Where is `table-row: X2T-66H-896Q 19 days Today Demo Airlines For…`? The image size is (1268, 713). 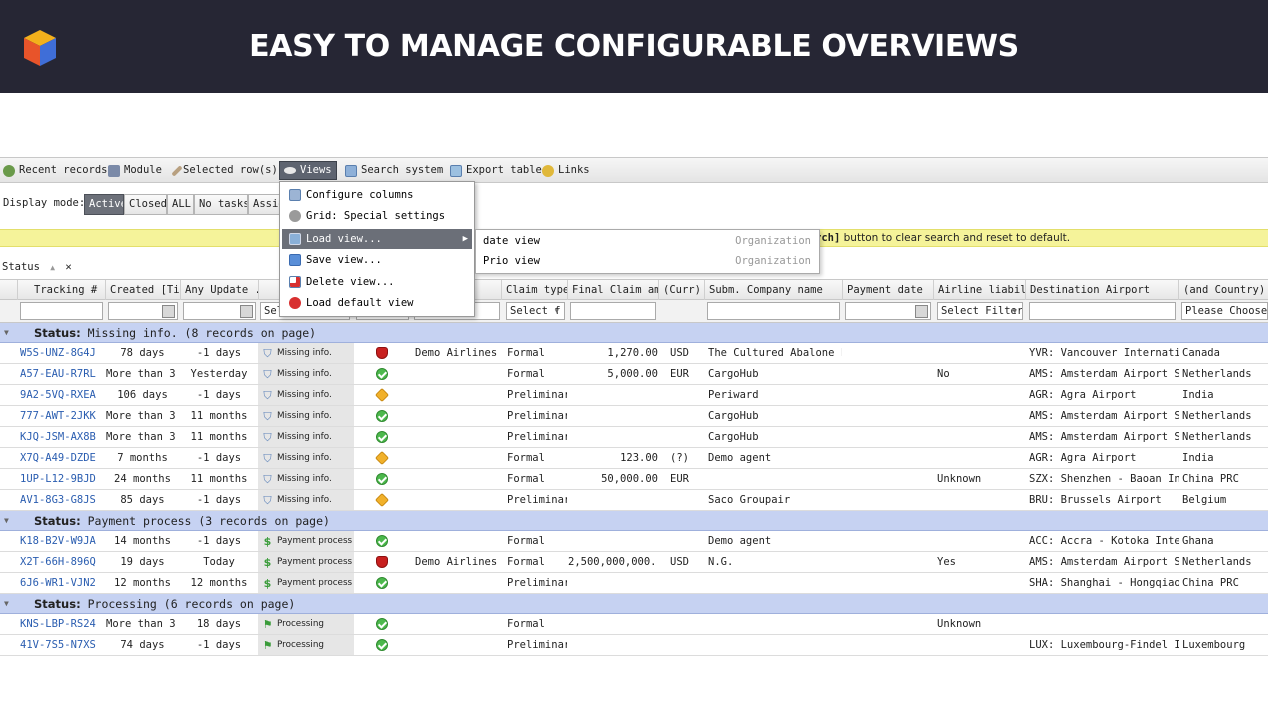 table-row: X2T-66H-896Q 19 days Today Demo Airlines For… is located at coordinates (634, 562).